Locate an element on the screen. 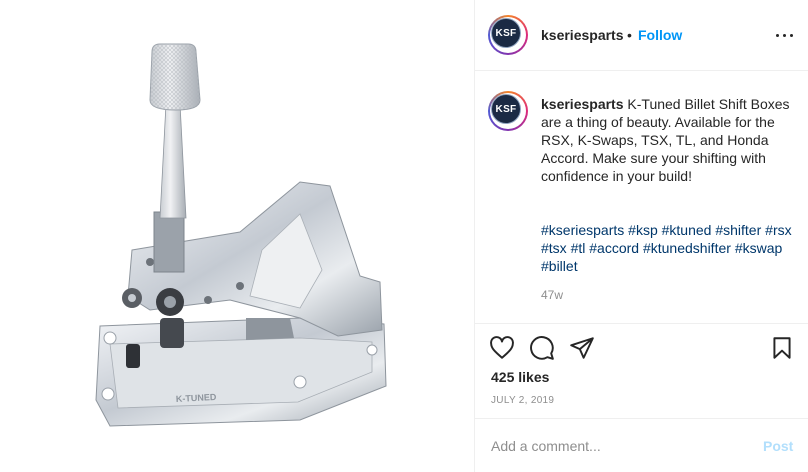 Image resolution: width=808 pixels, height=472 pixels. author-avatar: KSF is located at coordinates (508, 35).